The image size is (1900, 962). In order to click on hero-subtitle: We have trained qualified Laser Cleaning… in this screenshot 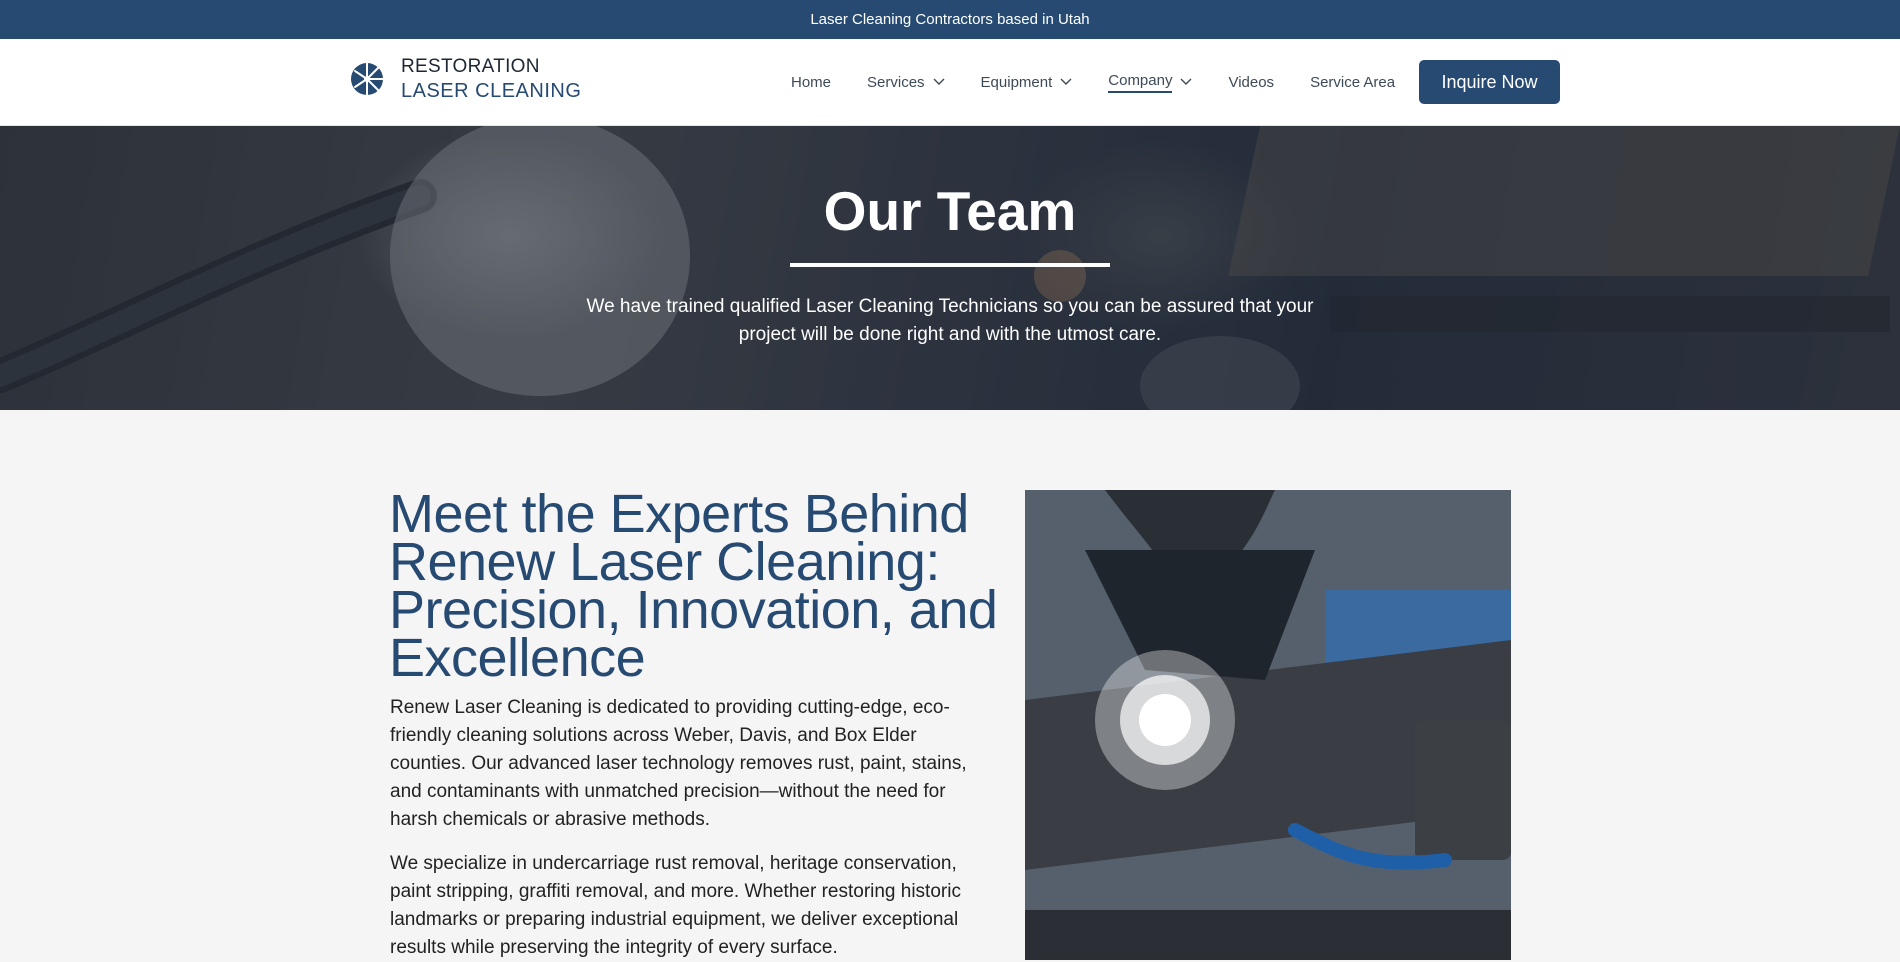, I will do `click(950, 320)`.